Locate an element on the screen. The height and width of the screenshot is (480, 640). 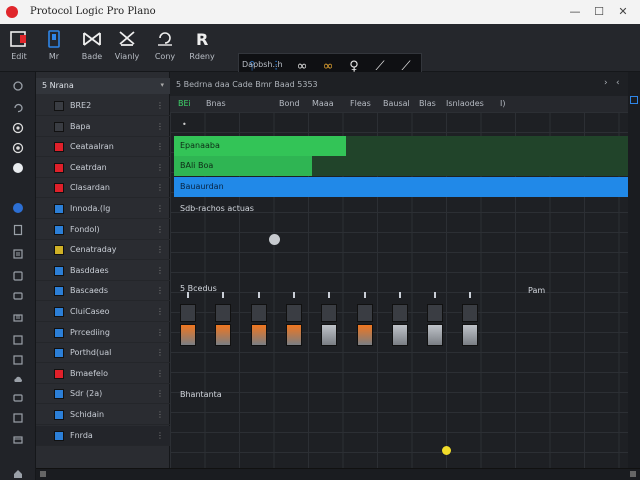
record-dot-icon is located at coordinates (18, 168).